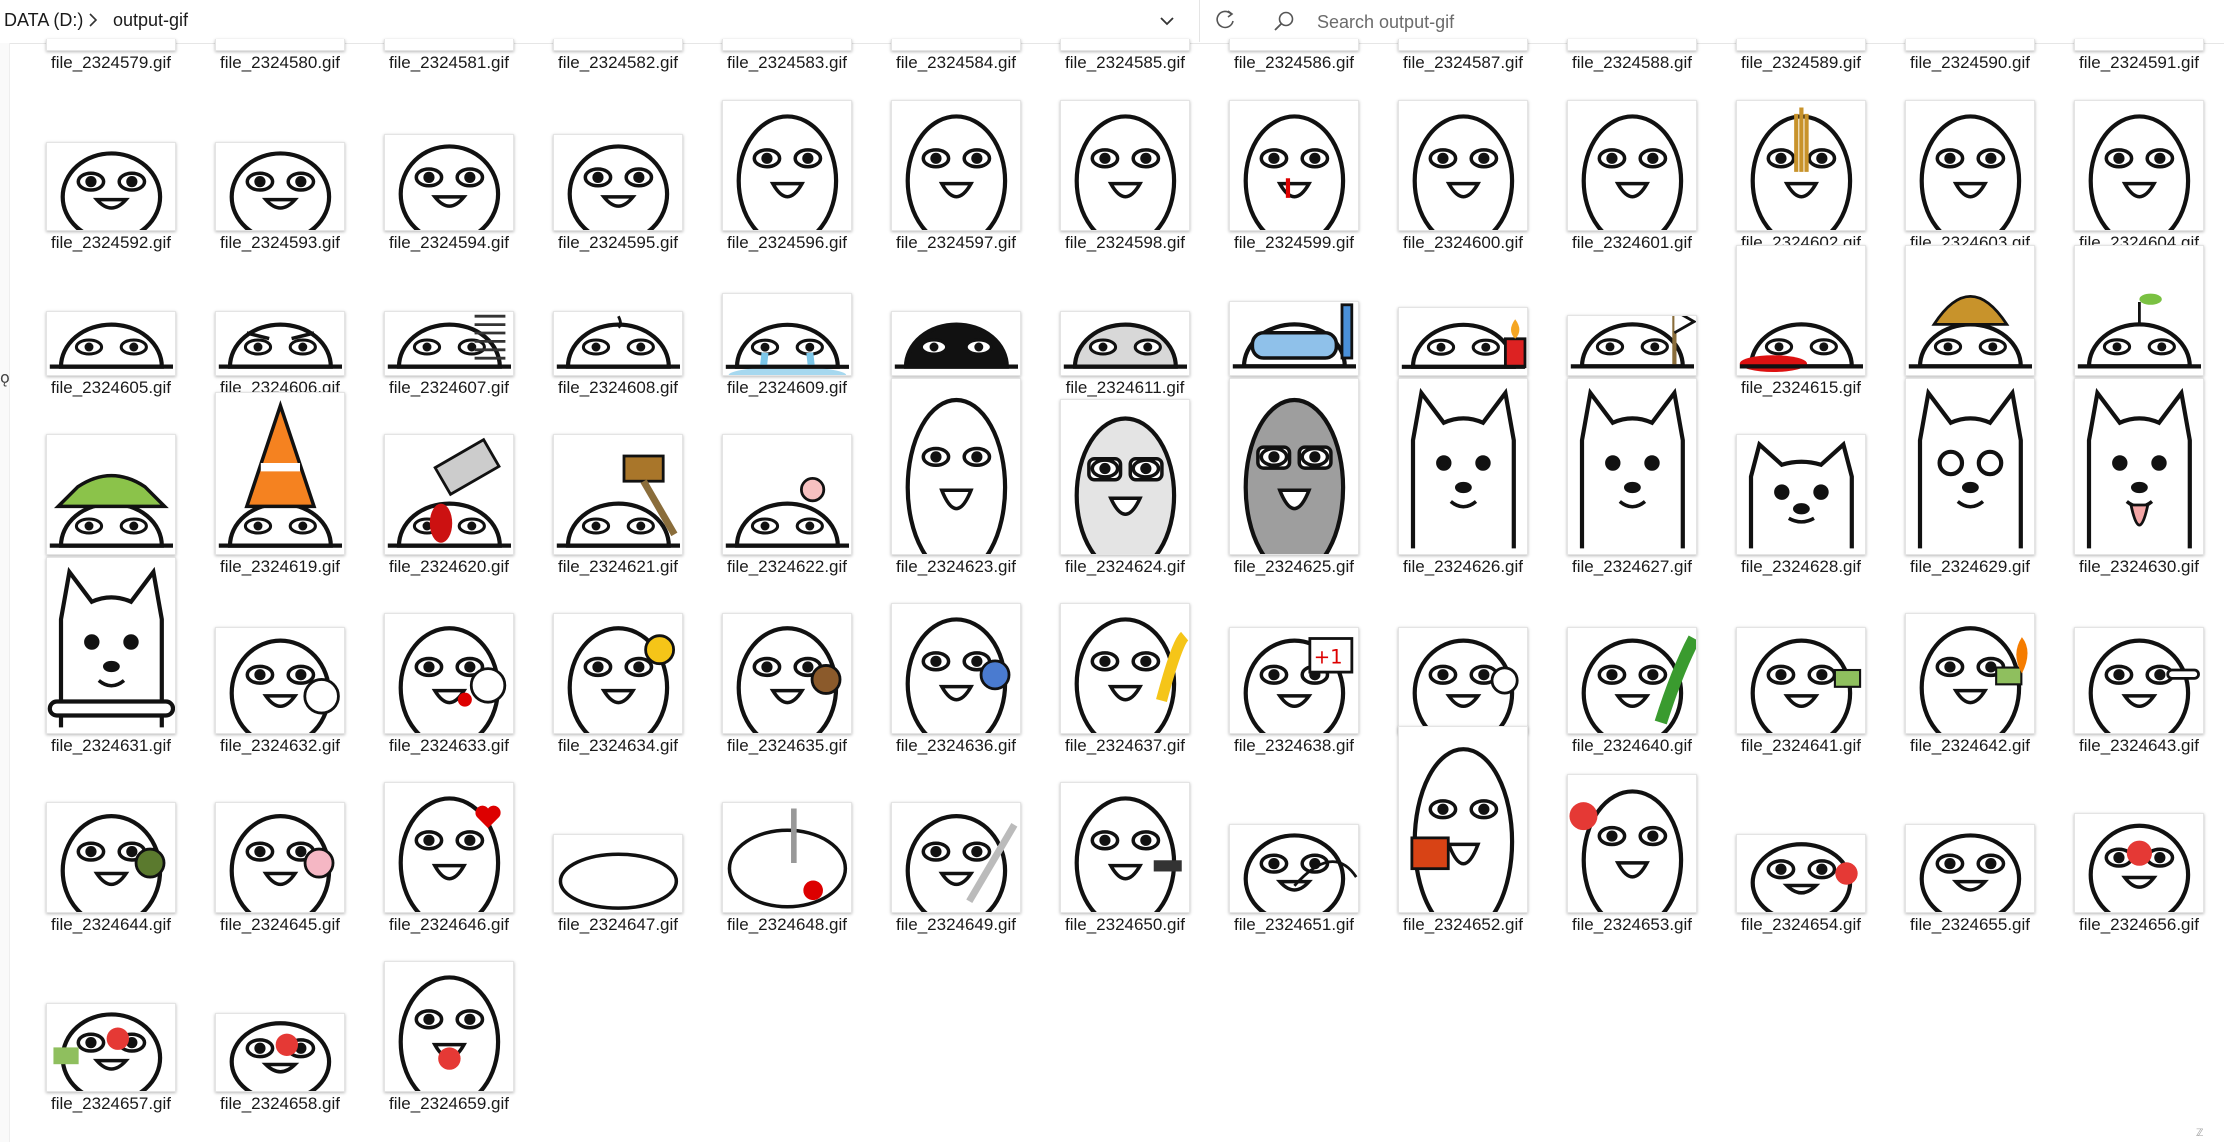  I want to click on file-item: file_2324597.gif, so click(956, 176).